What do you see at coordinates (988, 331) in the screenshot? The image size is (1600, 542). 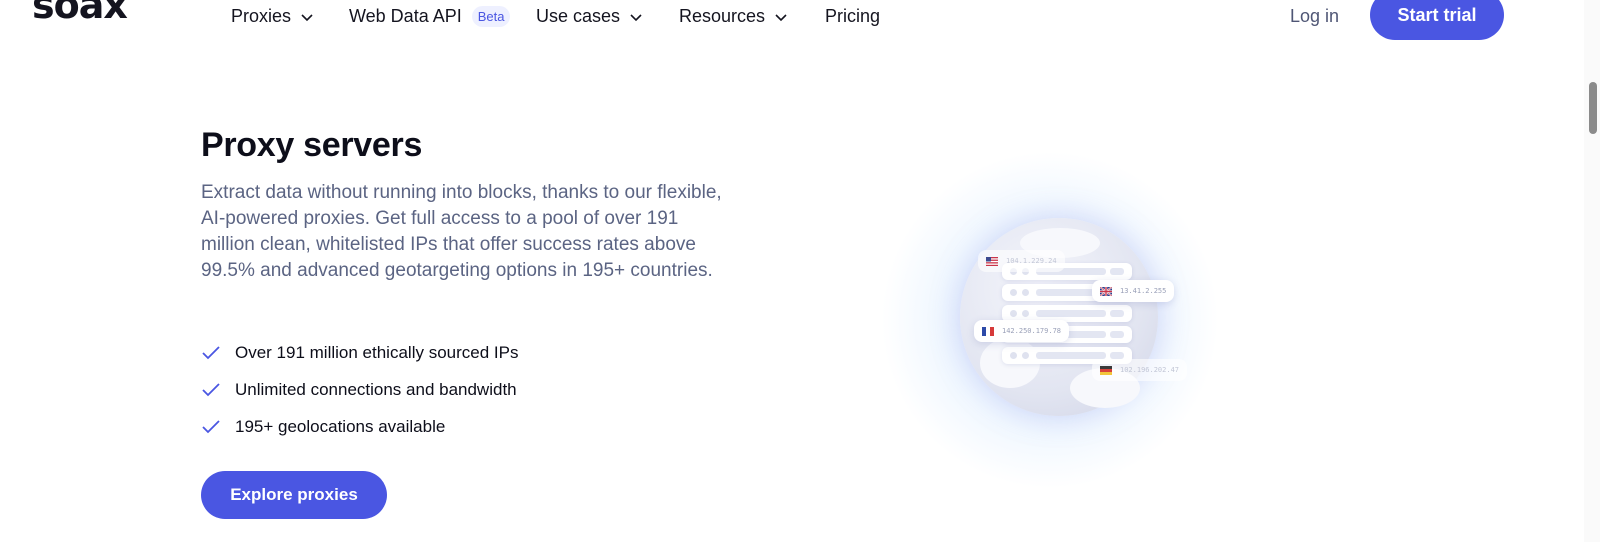 I see `france-flag-icon` at bounding box center [988, 331].